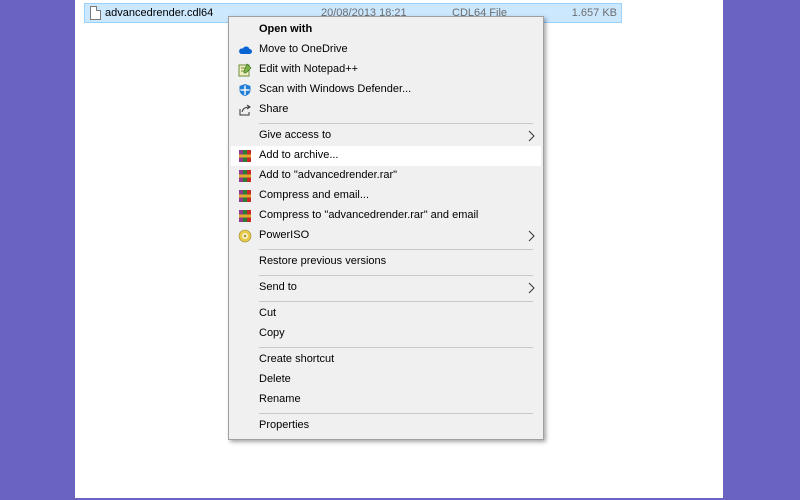 Image resolution: width=800 pixels, height=500 pixels. What do you see at coordinates (286, 29) in the screenshot?
I see `menu-item-label: Open with` at bounding box center [286, 29].